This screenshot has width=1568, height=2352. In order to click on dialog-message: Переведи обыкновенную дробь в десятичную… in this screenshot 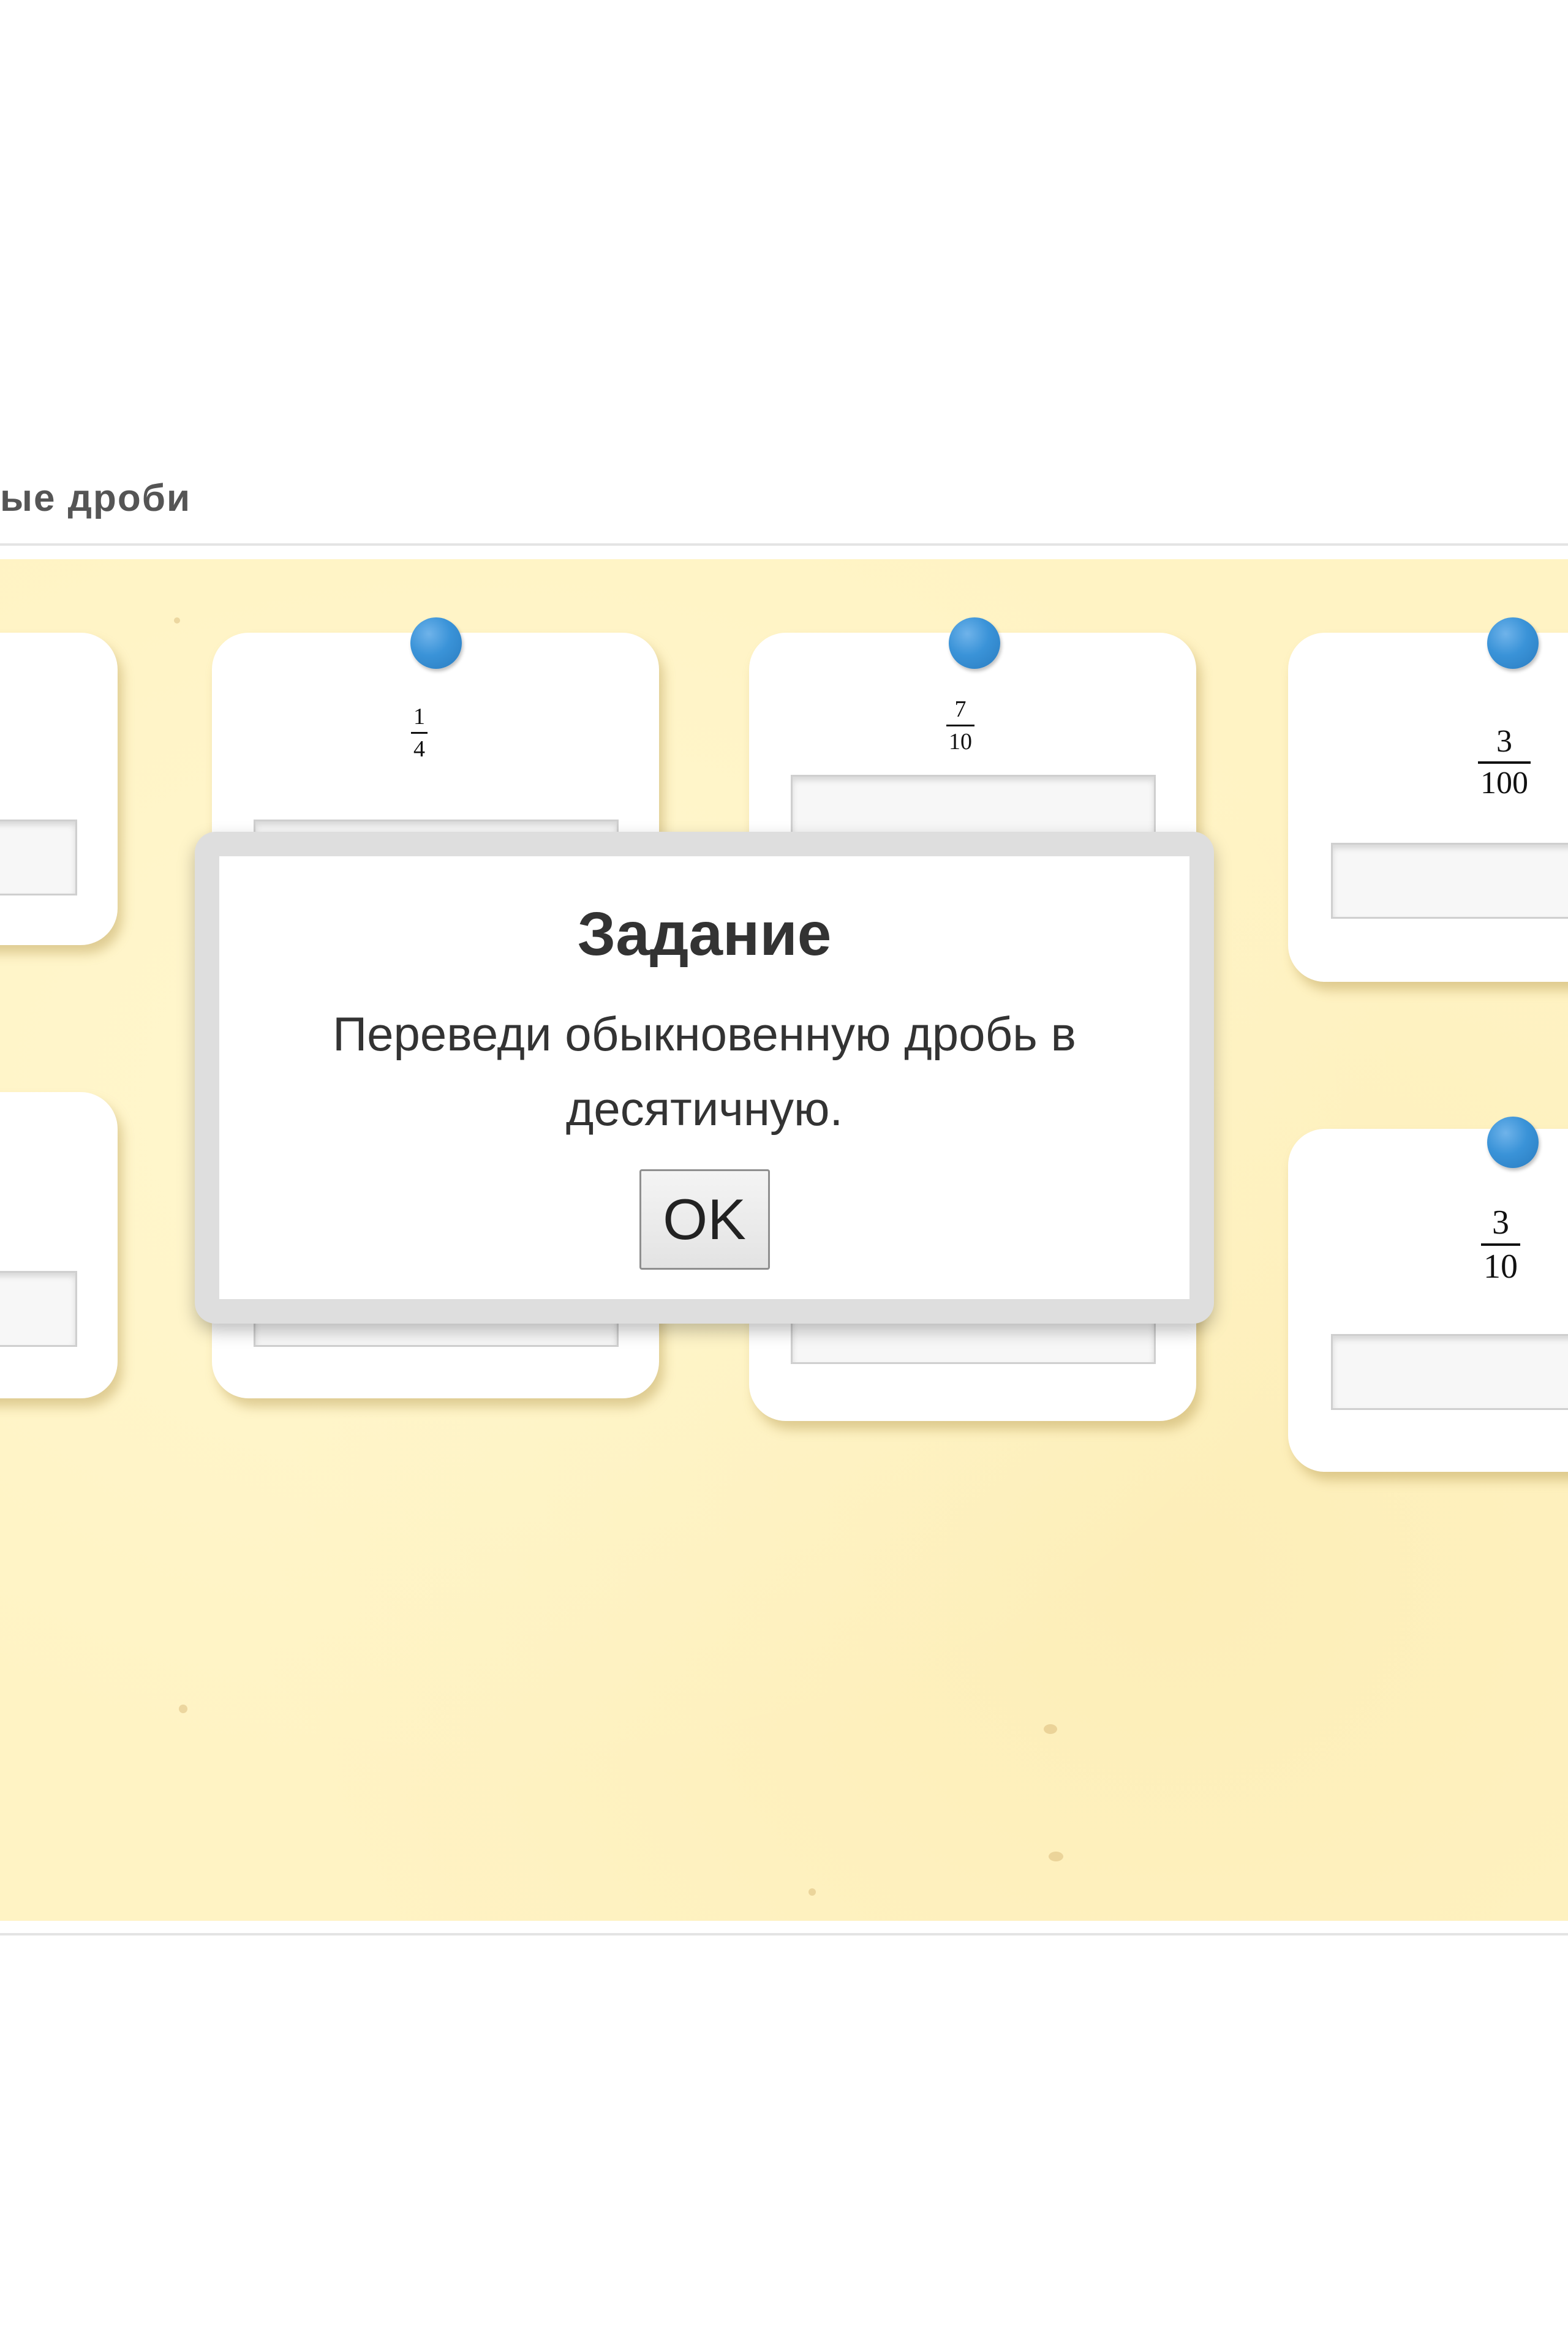, I will do `click(704, 1072)`.